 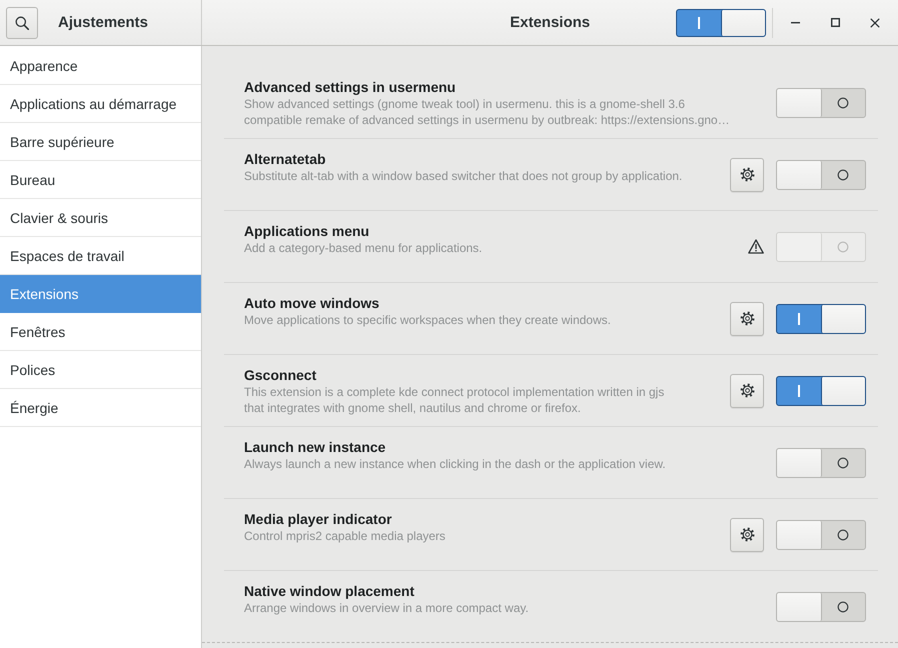 I want to click on extension-name: Launch new instance, so click(x=315, y=447).